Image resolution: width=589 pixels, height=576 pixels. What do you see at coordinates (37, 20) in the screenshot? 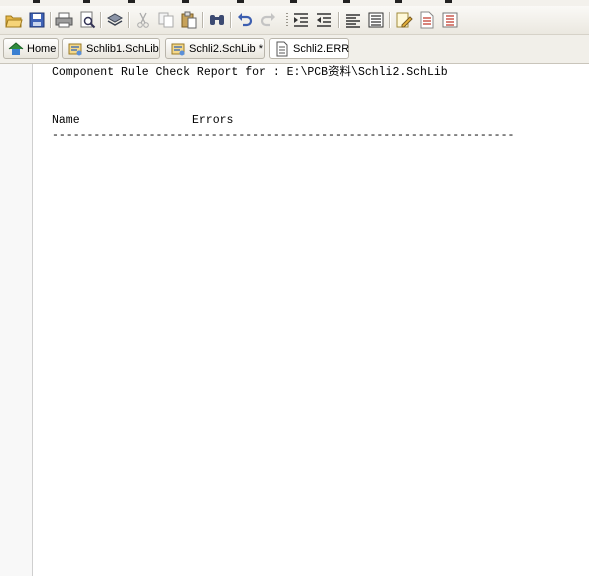
I see `save-icon` at bounding box center [37, 20].